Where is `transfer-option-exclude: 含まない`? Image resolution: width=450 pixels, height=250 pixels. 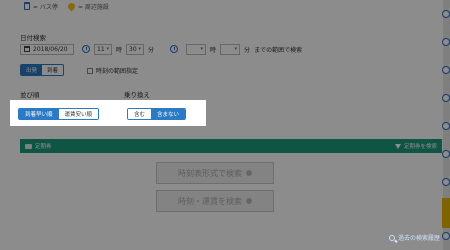
transfer-option-exclude: 含まない is located at coordinates (168, 114).